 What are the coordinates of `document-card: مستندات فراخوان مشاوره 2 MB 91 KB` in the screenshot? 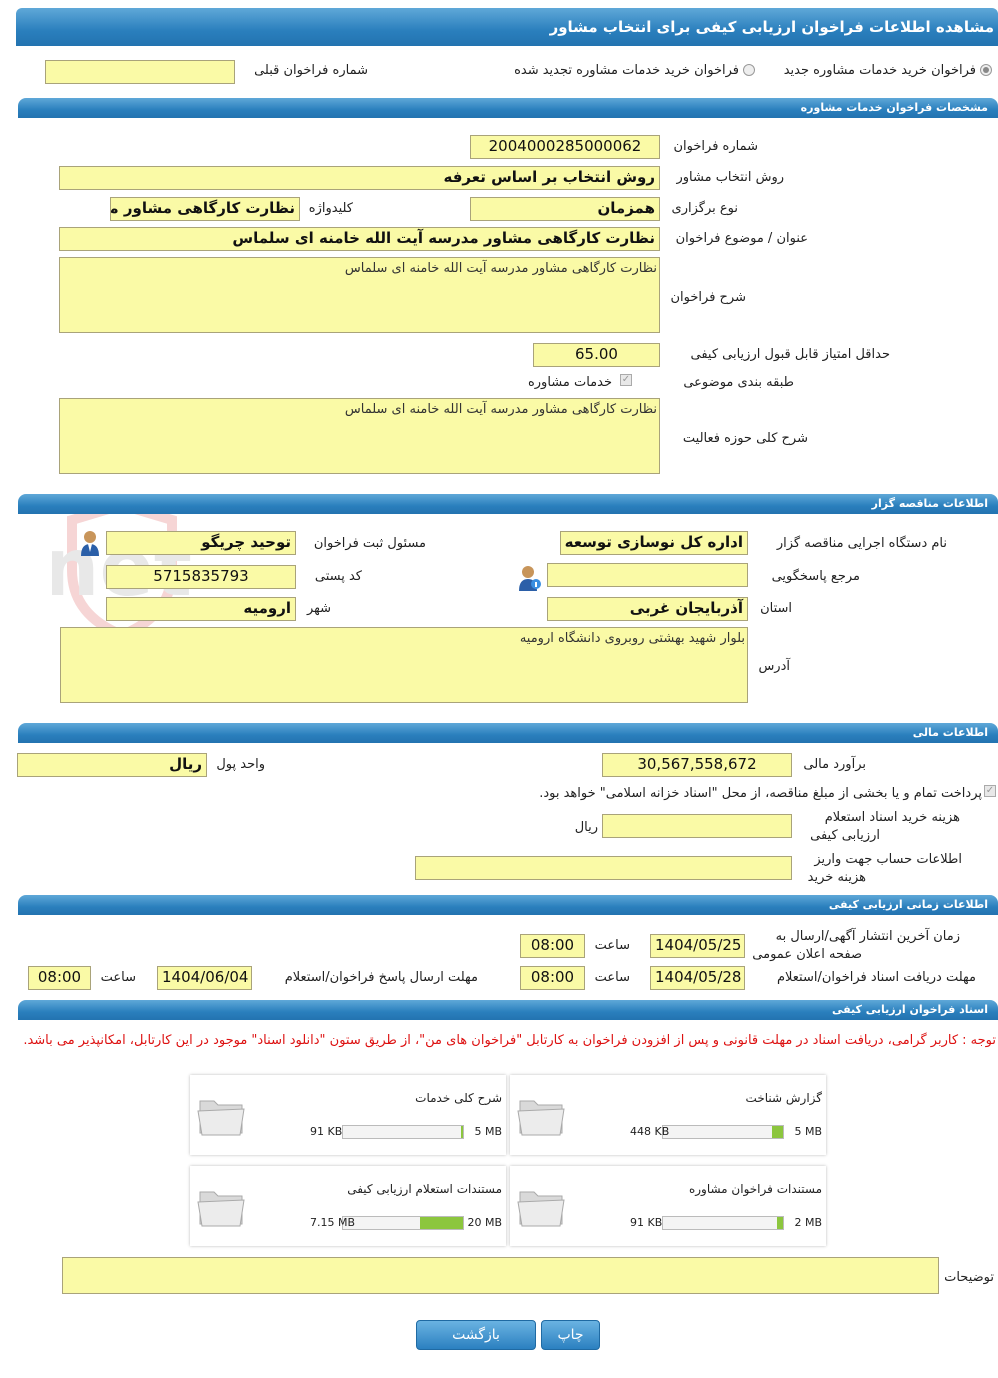 It's located at (668, 1206).